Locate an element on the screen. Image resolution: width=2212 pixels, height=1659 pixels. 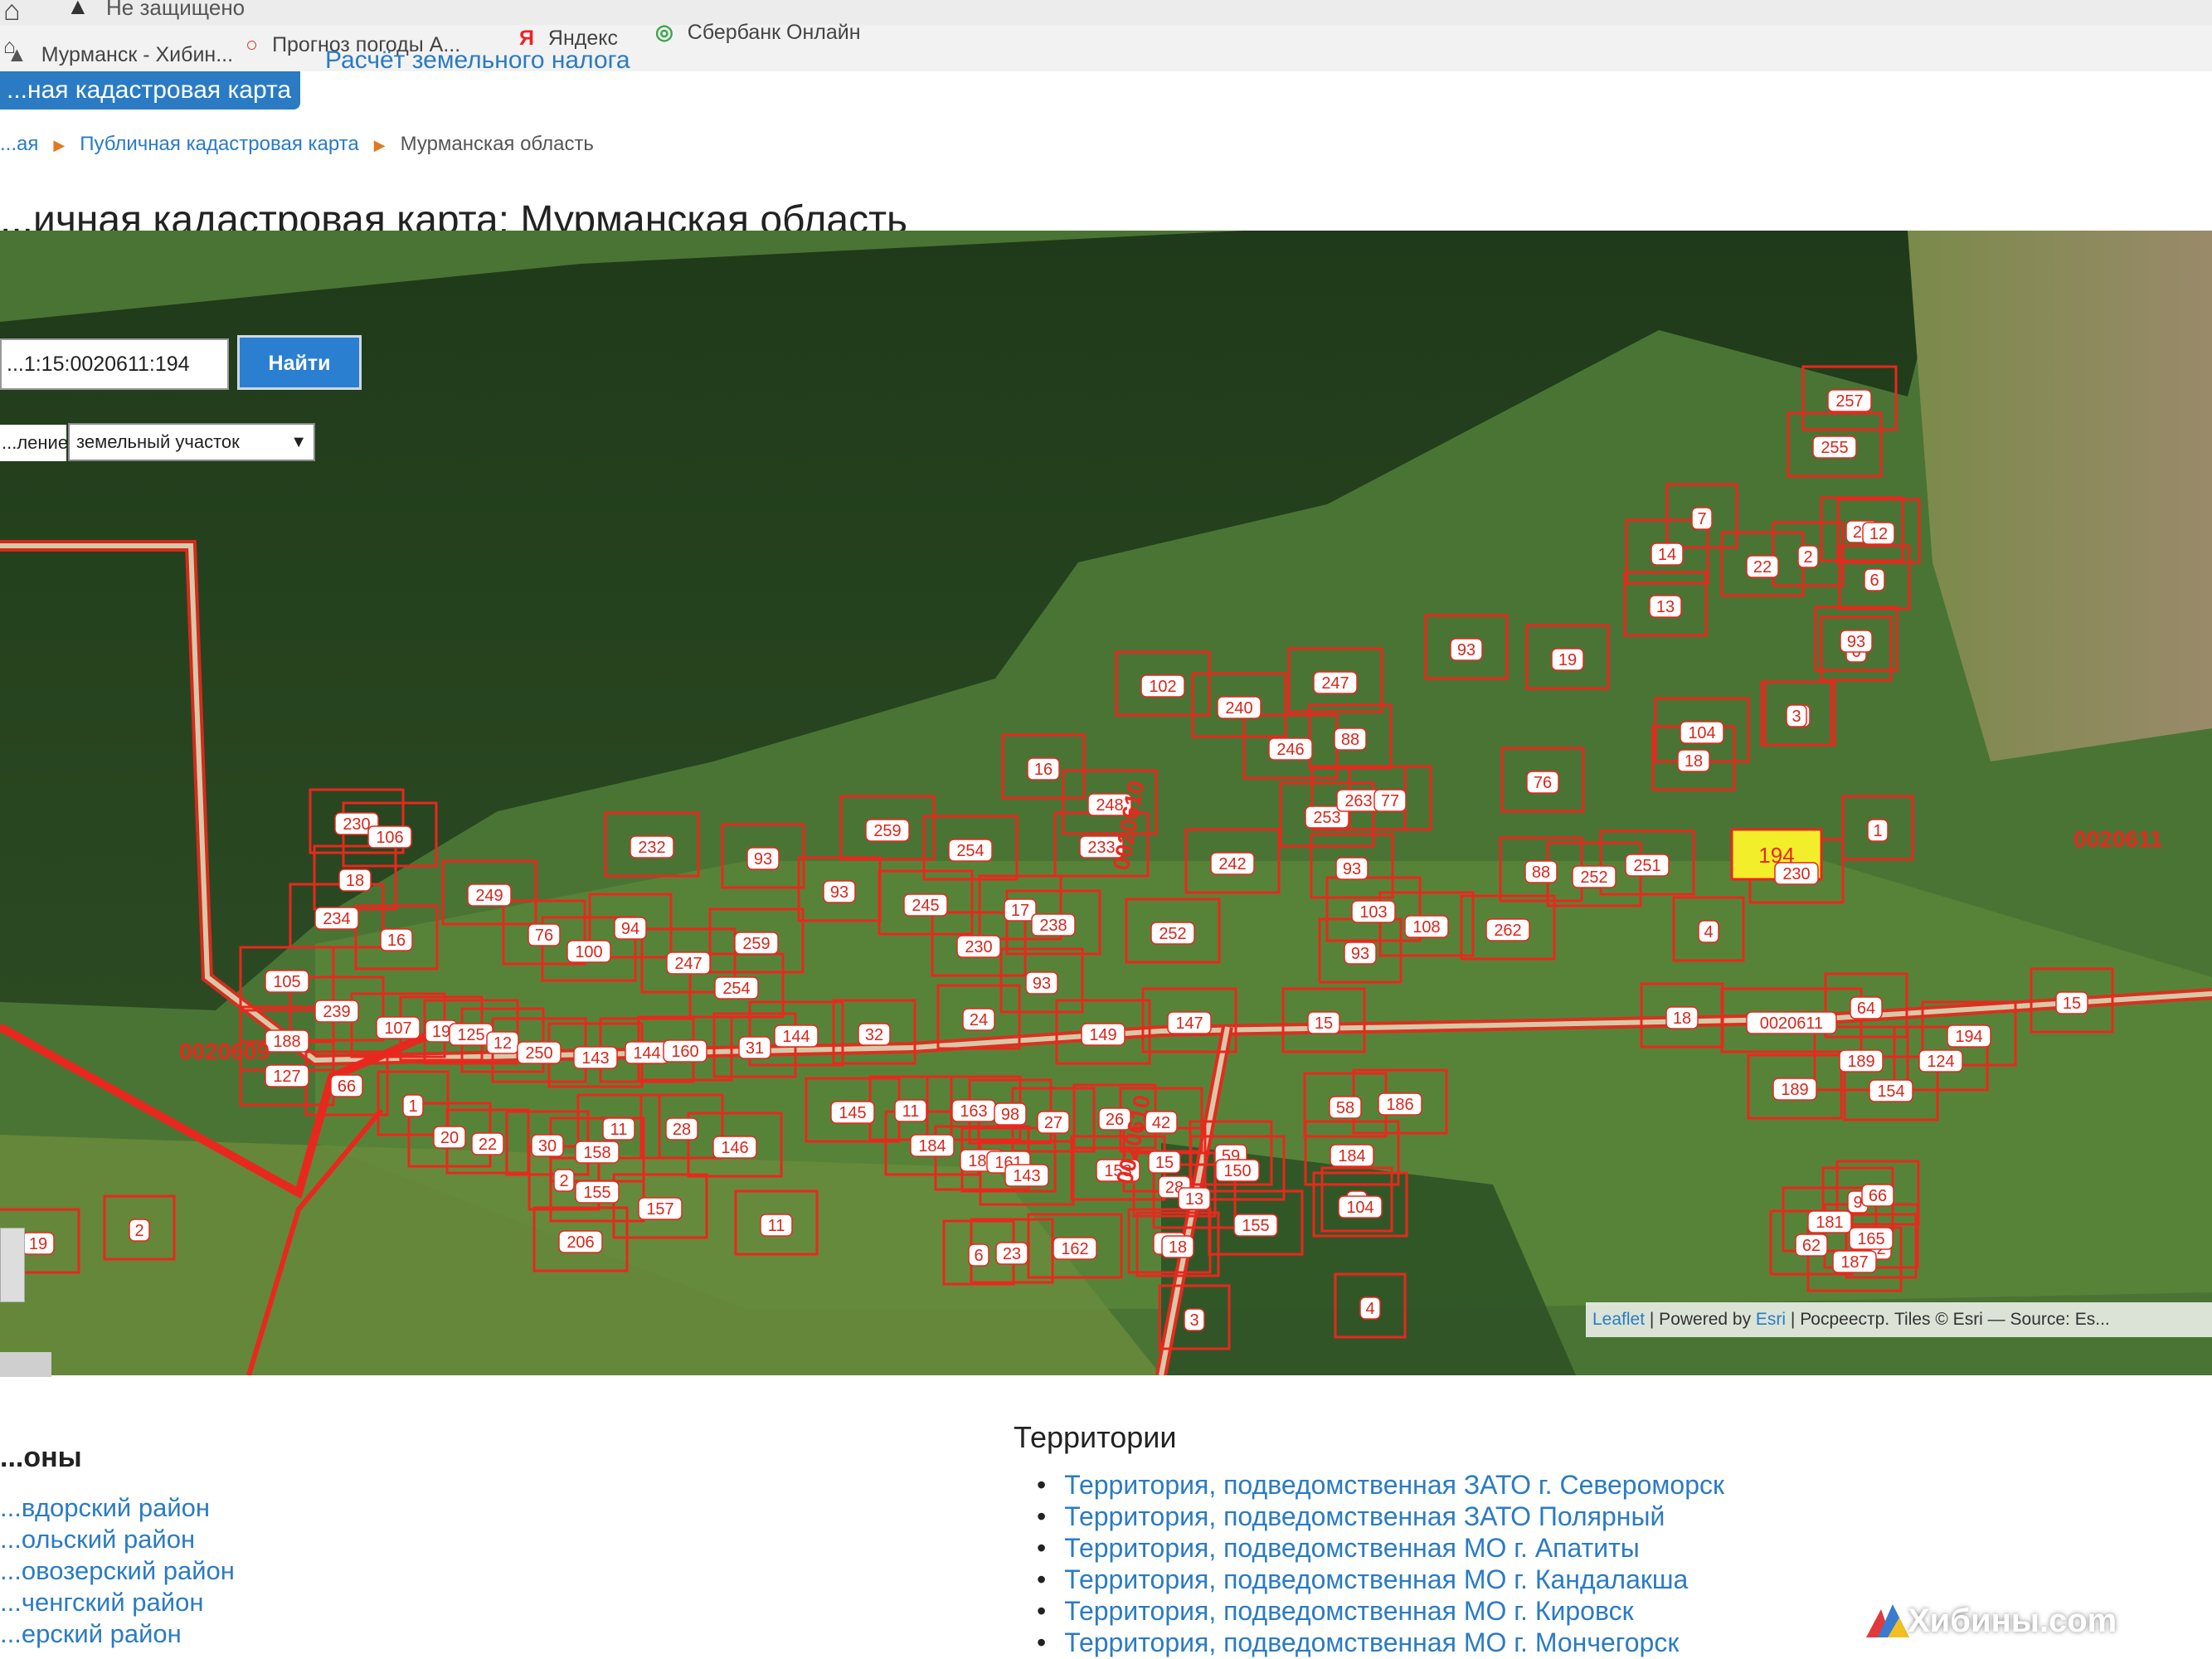
parcel-number: 252 is located at coordinates (1172, 934).